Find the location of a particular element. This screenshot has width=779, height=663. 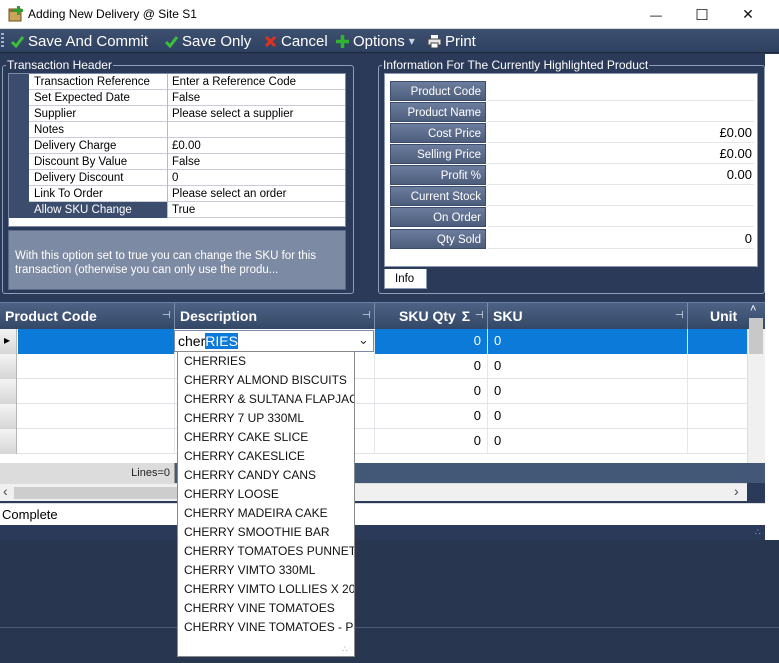

row-selector: ▸ is located at coordinates (8, 341).